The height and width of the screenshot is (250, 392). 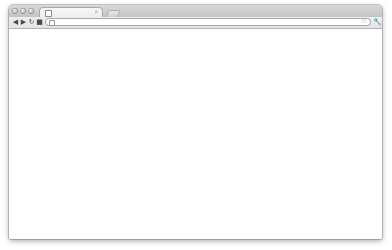 What do you see at coordinates (39, 22) in the screenshot?
I see `home-icon: ■` at bounding box center [39, 22].